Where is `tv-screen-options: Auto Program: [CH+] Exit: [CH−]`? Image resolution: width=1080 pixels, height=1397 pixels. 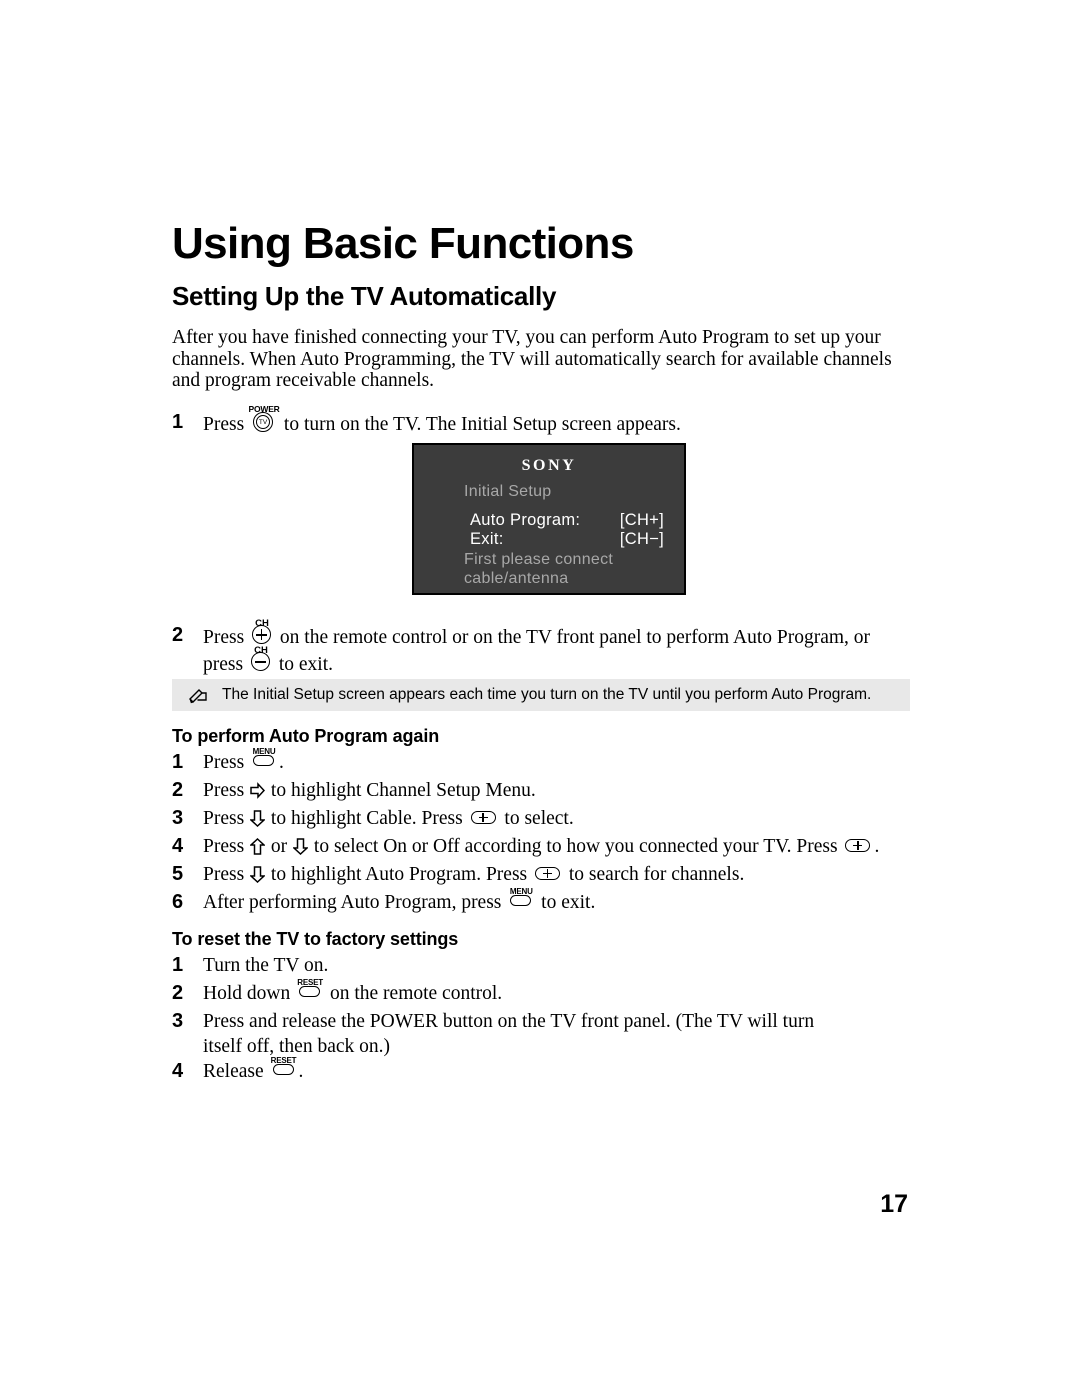 tv-screen-options: Auto Program: [CH+] Exit: [CH−] is located at coordinates (570, 530).